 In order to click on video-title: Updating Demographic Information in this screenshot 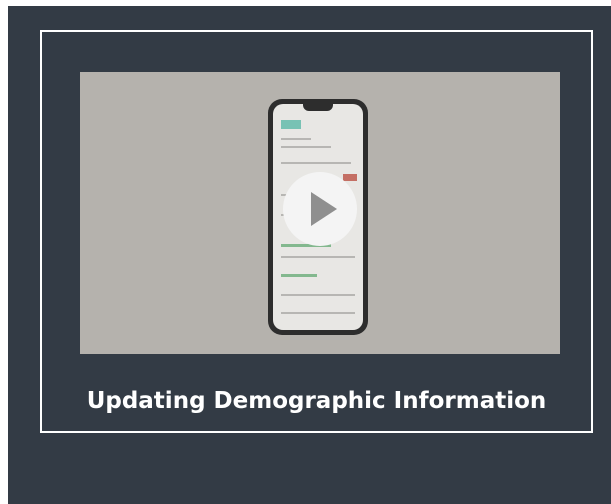, I will do `click(316, 401)`.